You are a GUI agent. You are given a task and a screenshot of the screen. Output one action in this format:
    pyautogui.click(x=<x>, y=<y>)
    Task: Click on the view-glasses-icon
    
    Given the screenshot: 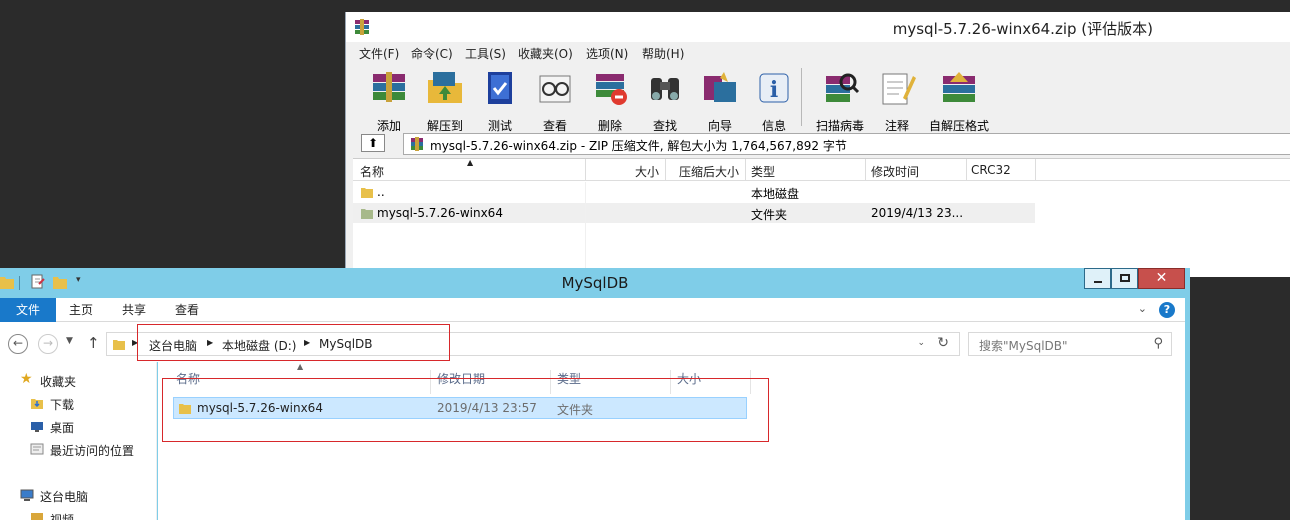 What is the action you would take?
    pyautogui.click(x=555, y=89)
    